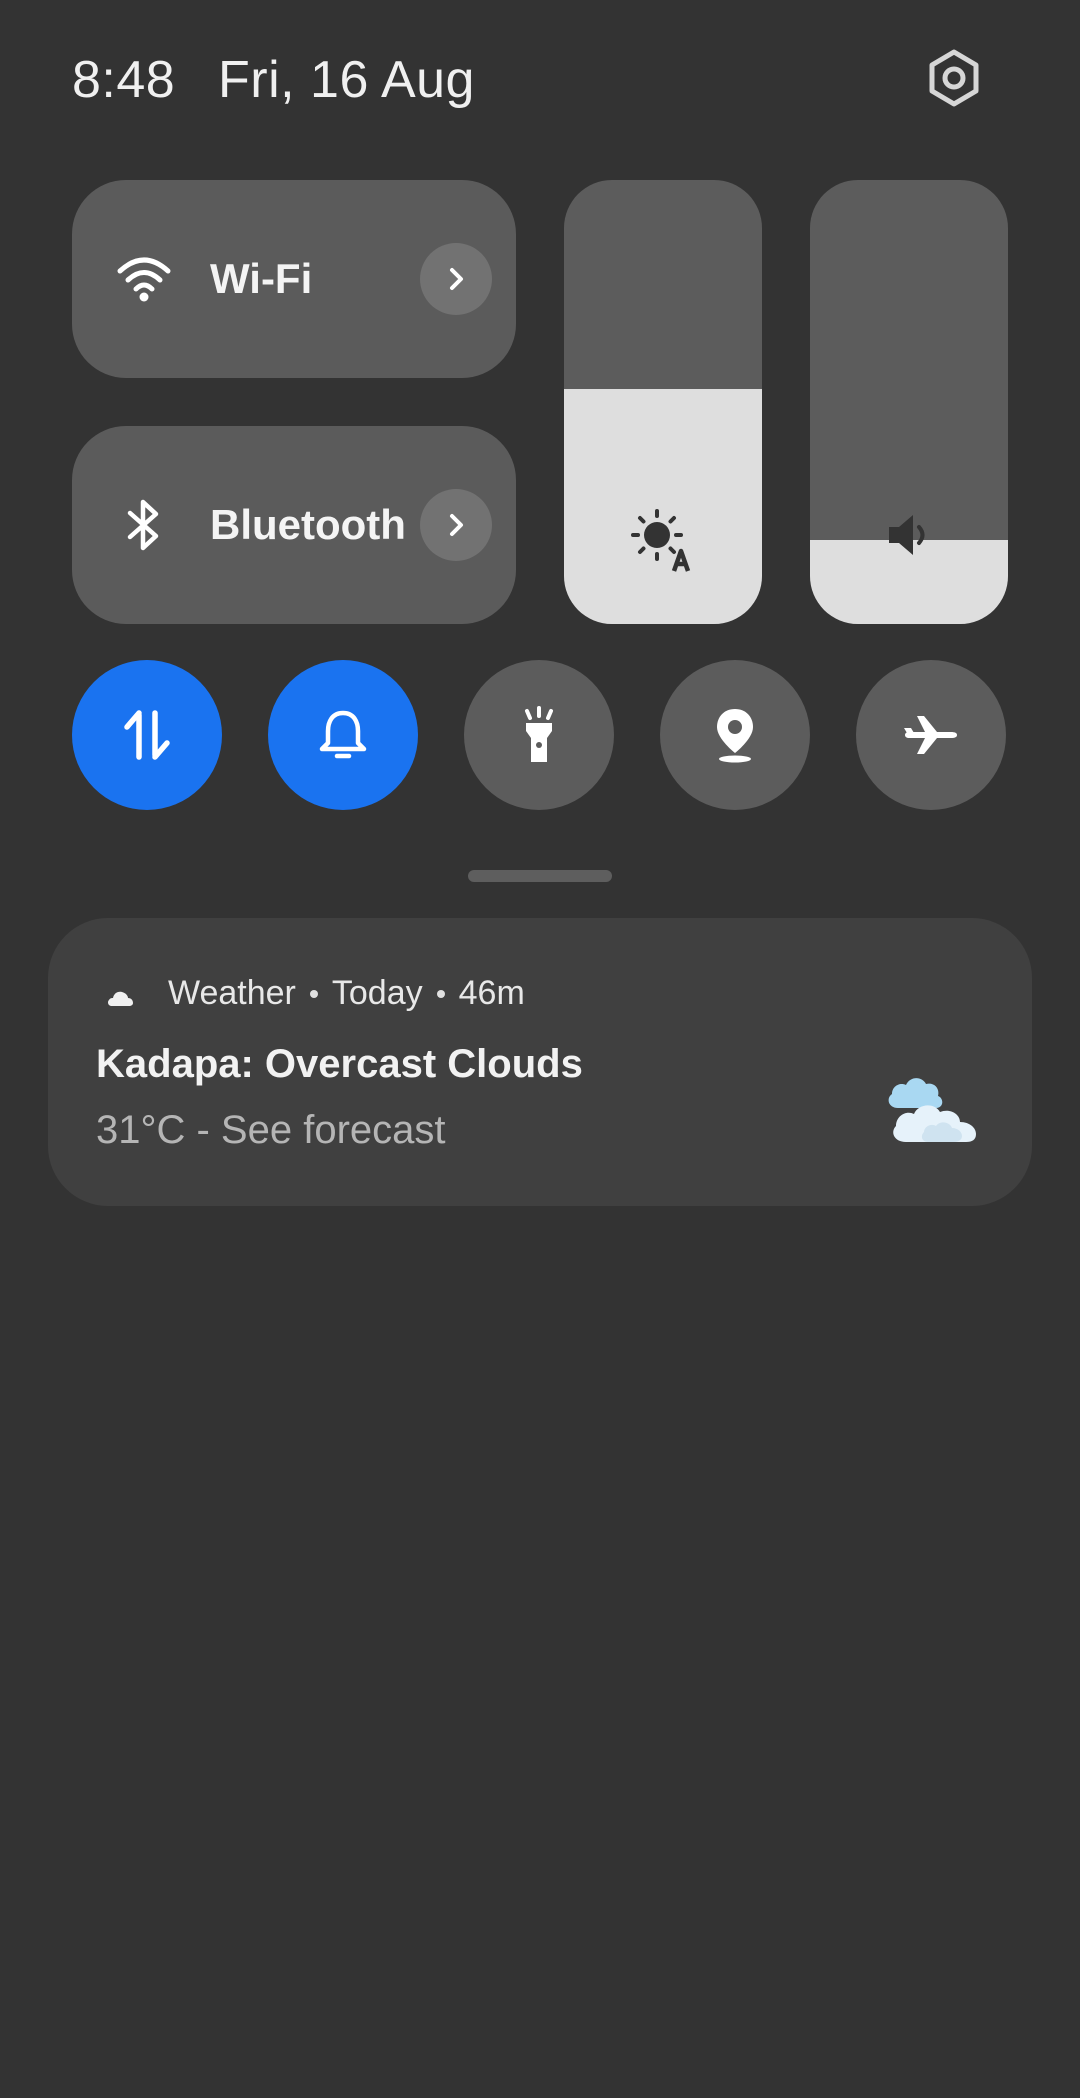 The height and width of the screenshot is (2098, 1080). I want to click on settings-gear-icon, so click(954, 78).